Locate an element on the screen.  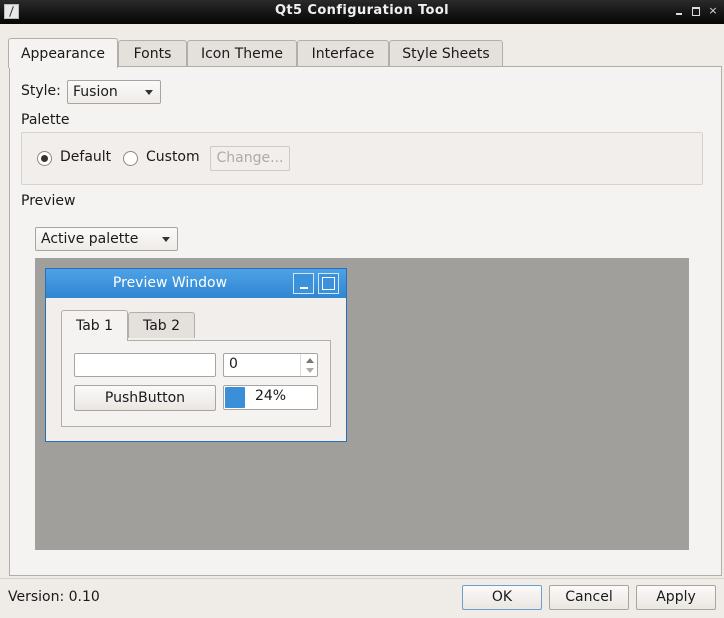
style-value: Fusion is located at coordinates (95, 92).